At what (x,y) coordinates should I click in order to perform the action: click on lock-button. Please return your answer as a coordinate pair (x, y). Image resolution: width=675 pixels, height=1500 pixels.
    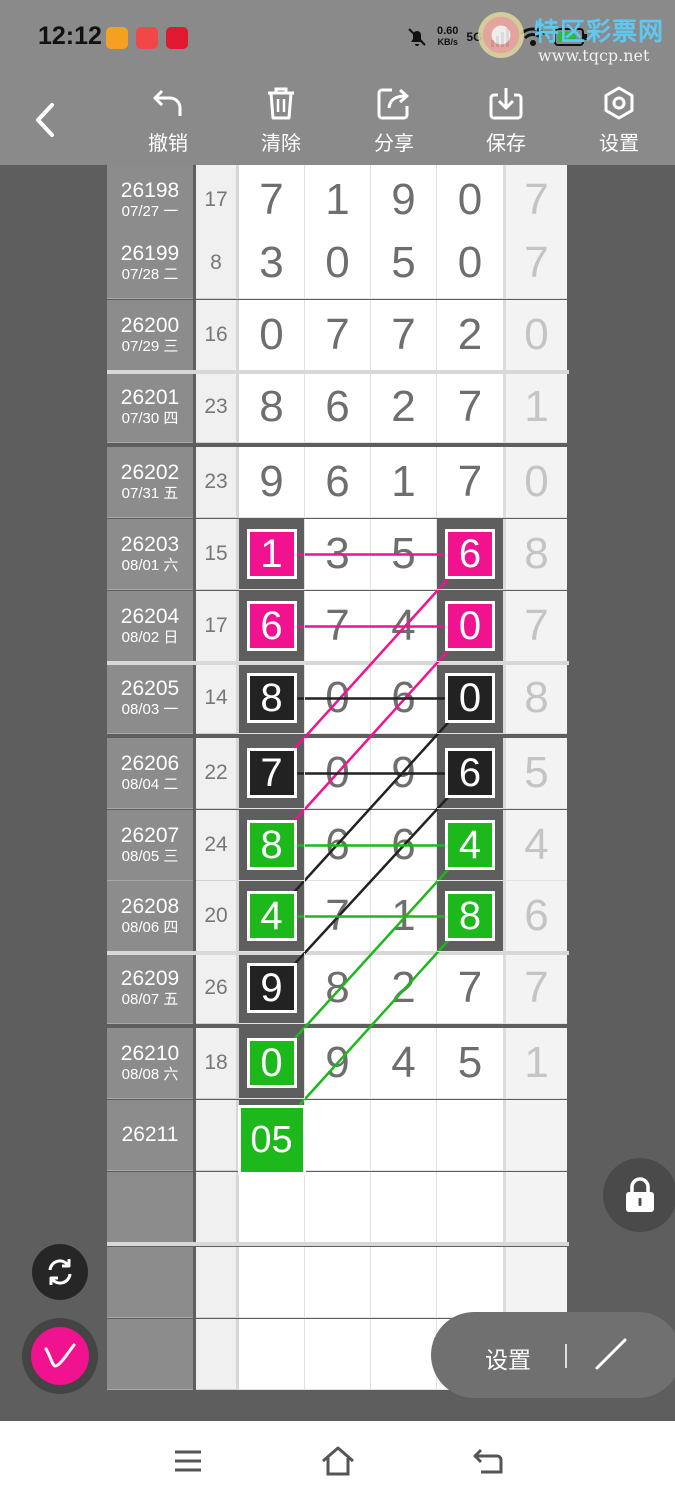
    Looking at the image, I should click on (639, 1195).